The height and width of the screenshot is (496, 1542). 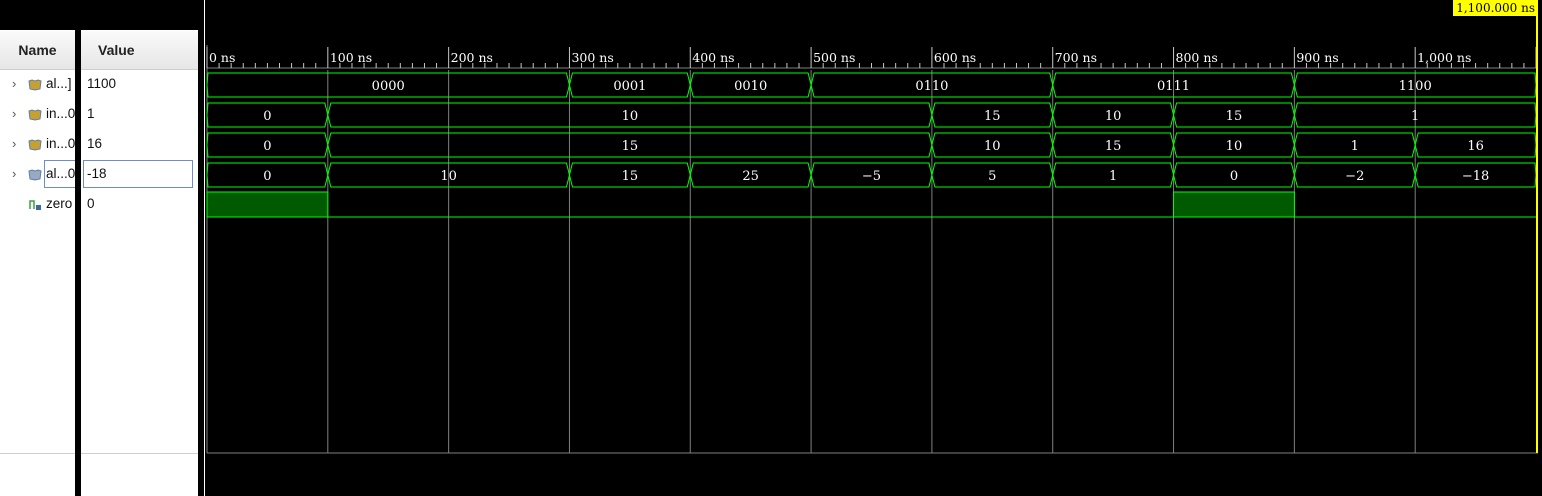 I want to click on signal-value: 1100, so click(x=102, y=83).